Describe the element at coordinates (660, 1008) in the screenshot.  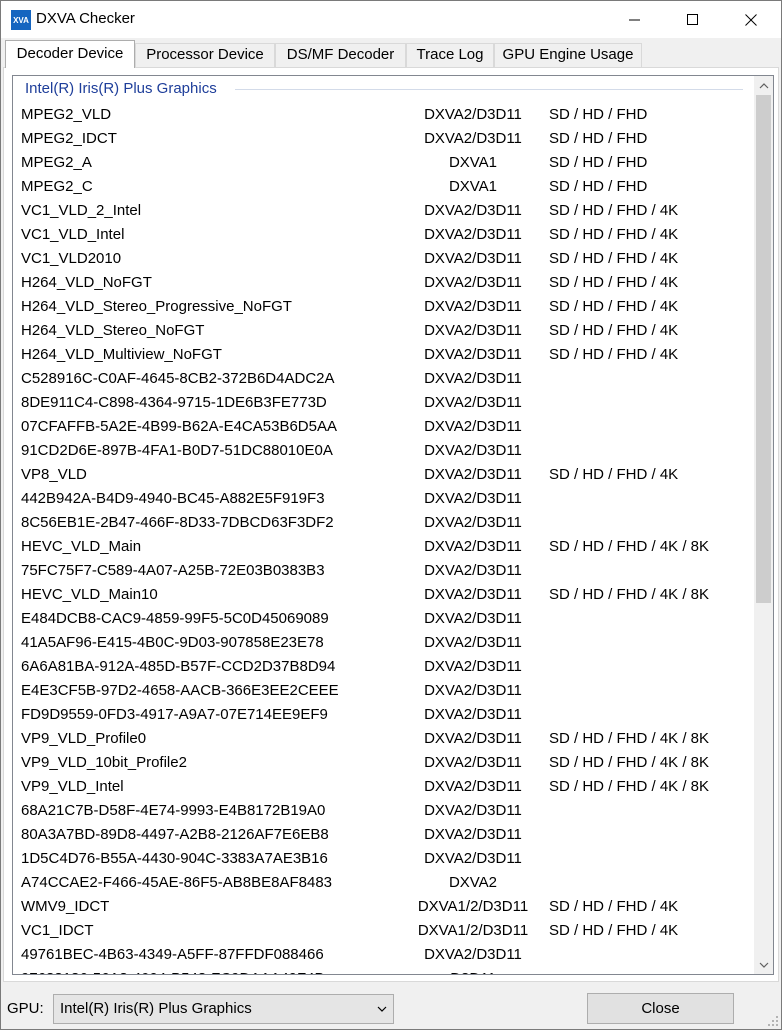
I see `close-button: Close` at that location.